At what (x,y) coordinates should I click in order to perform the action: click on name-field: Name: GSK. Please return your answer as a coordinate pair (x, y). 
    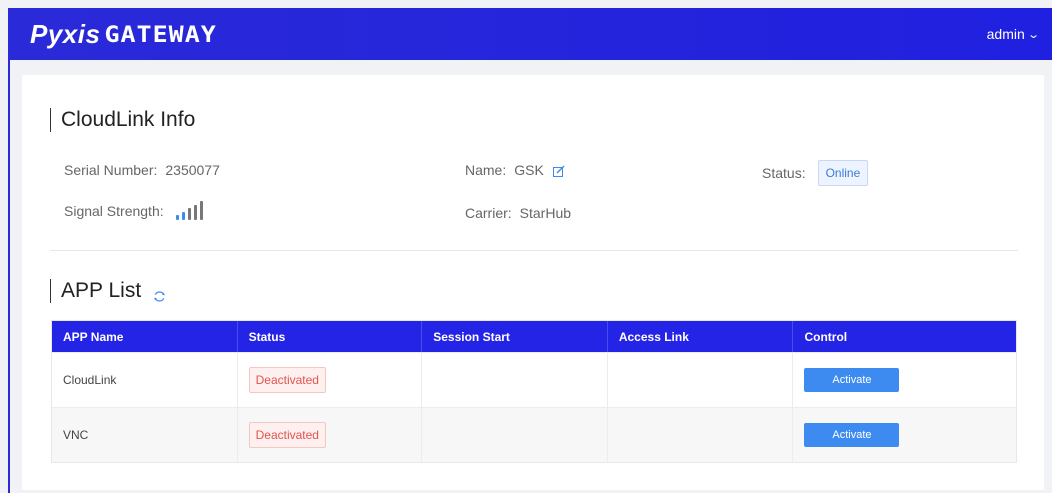
    Looking at the image, I should click on (515, 170).